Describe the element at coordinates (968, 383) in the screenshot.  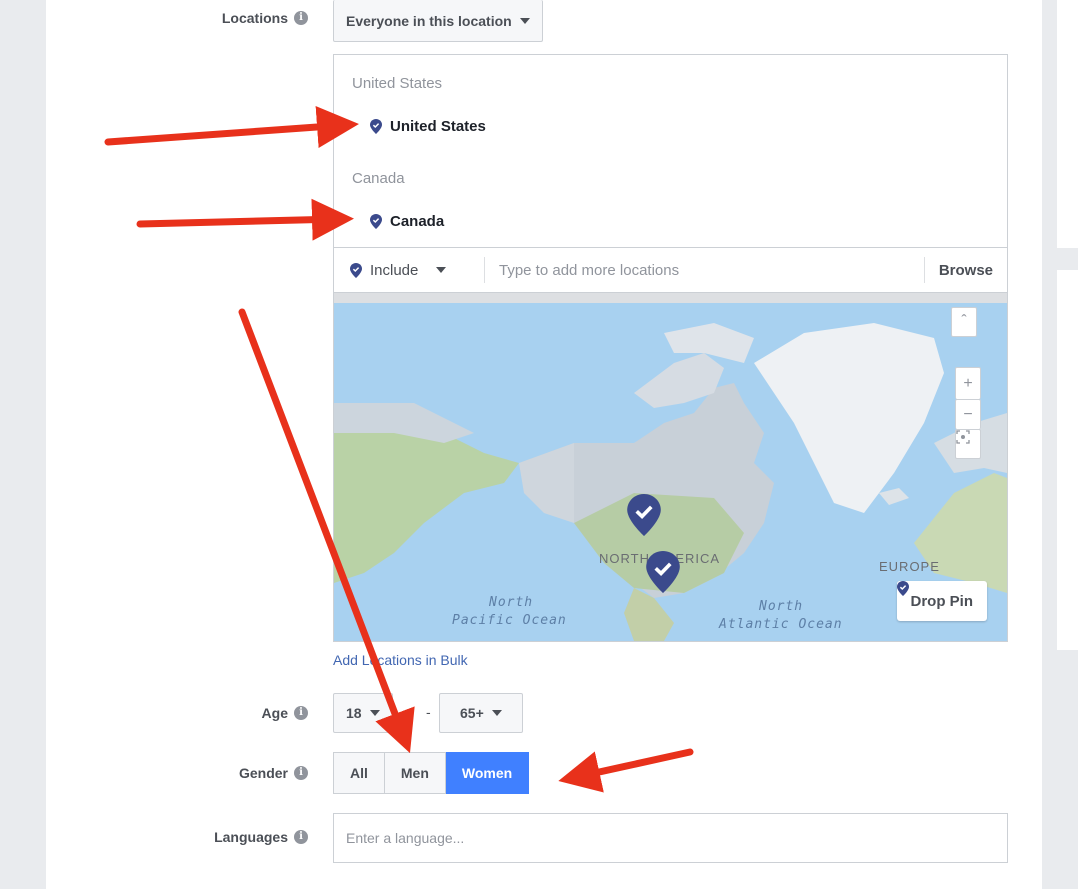
I see `zoom-in-button: +` at that location.